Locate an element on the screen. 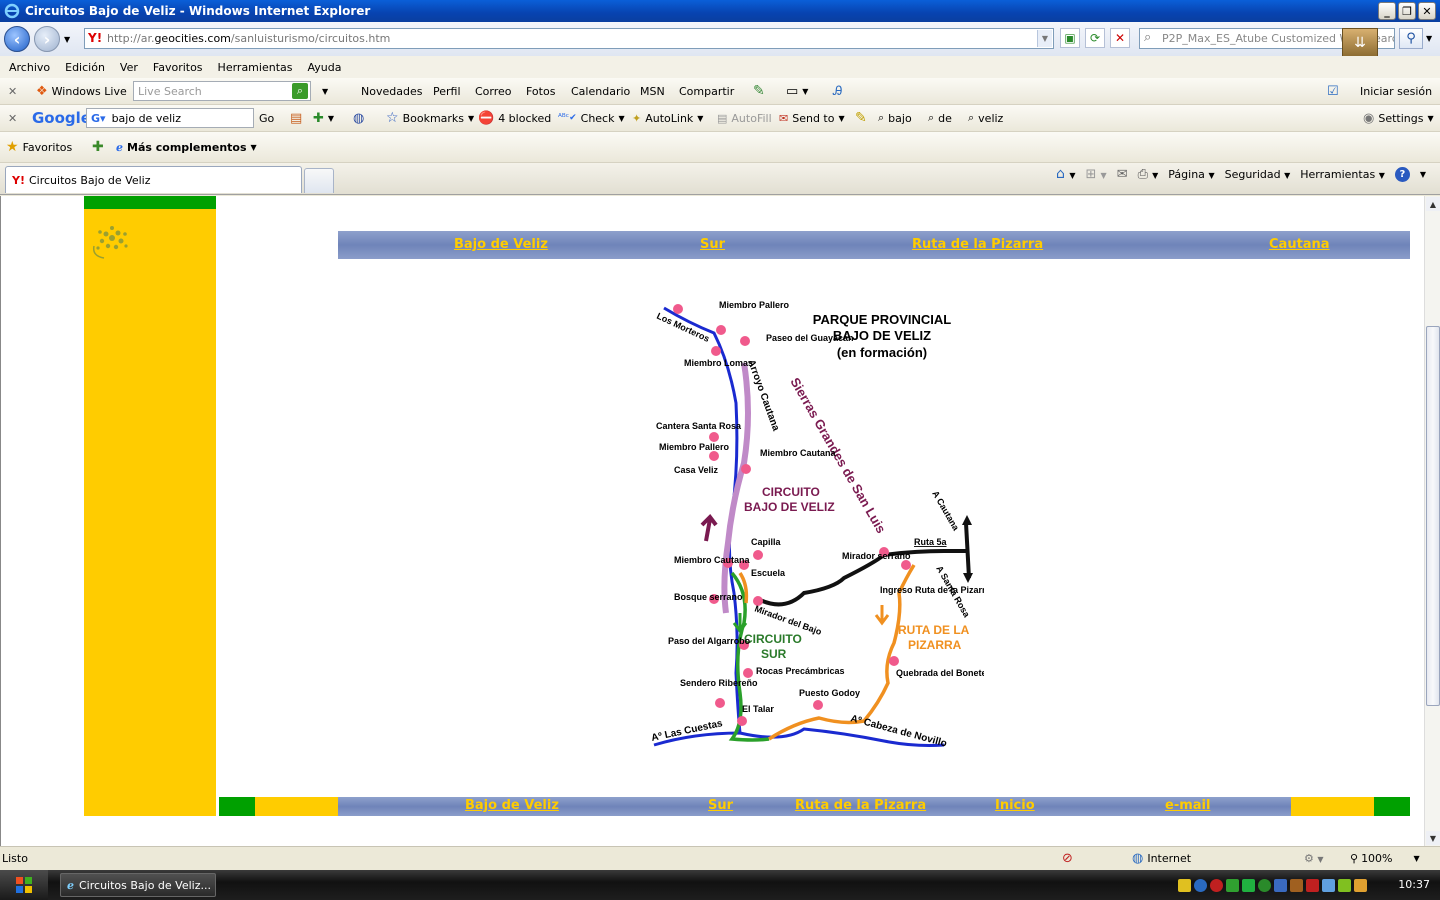 This screenshot has width=1440, height=900. edit-icon: ✎ is located at coordinates (759, 91).